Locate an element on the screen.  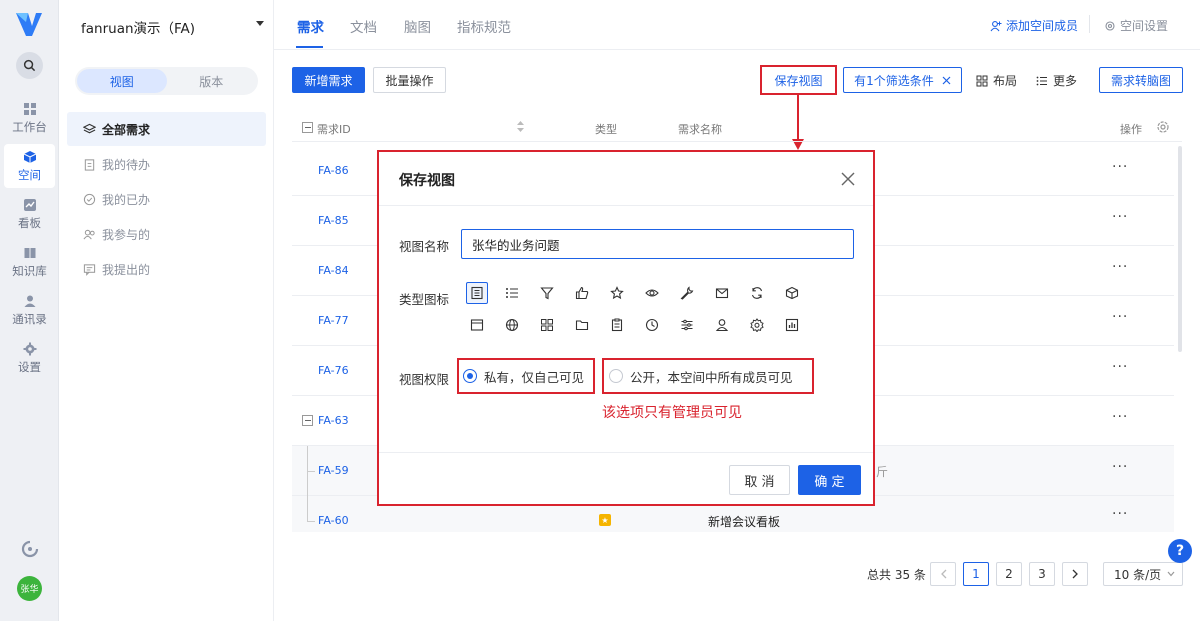
page-2: 2 is located at coordinates (1009, 574).